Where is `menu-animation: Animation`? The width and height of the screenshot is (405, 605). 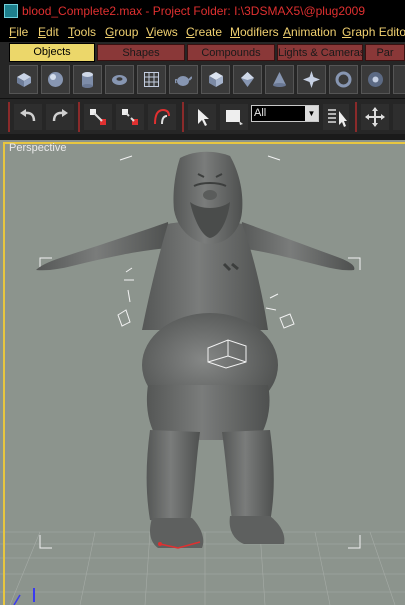 menu-animation: Animation is located at coordinates (309, 32).